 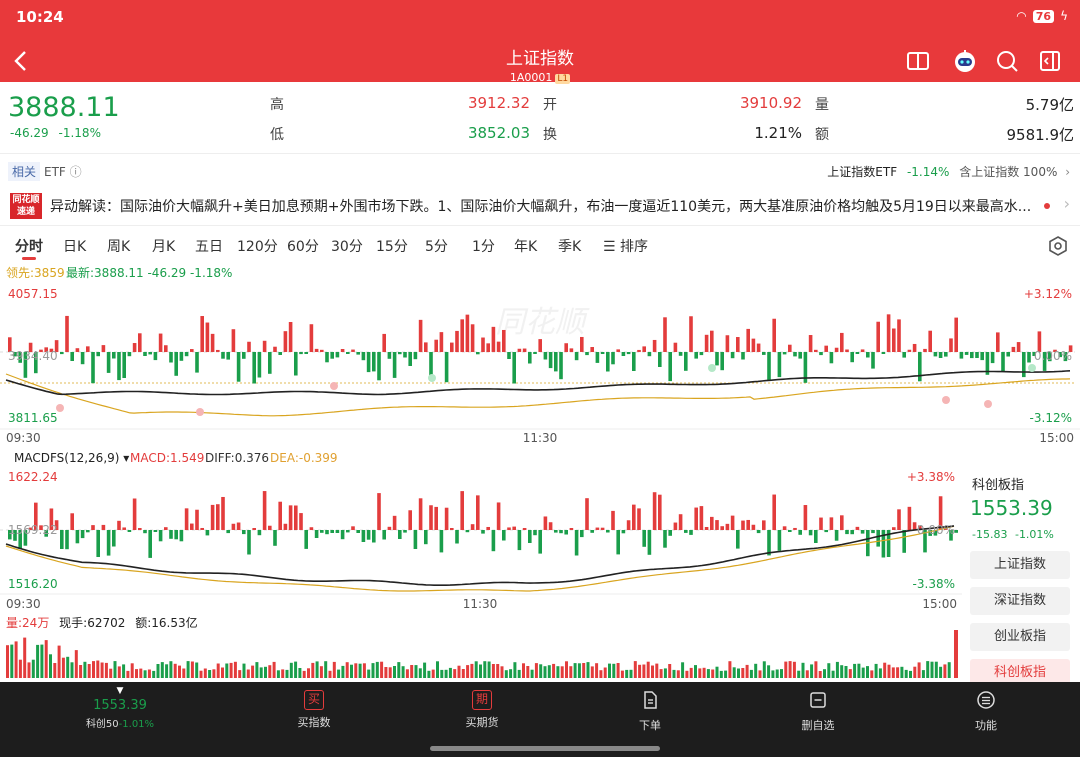 What do you see at coordinates (939, 604) in the screenshot?
I see `time-end: 15:00` at bounding box center [939, 604].